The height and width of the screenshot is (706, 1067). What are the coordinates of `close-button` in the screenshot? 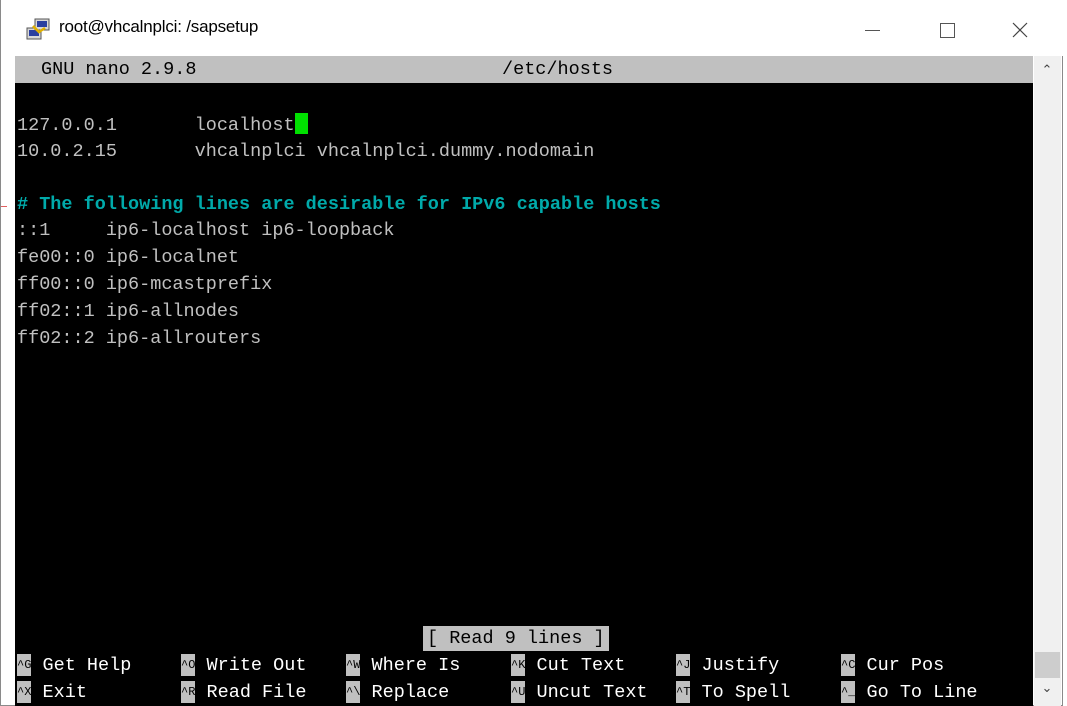 It's located at (1020, 30).